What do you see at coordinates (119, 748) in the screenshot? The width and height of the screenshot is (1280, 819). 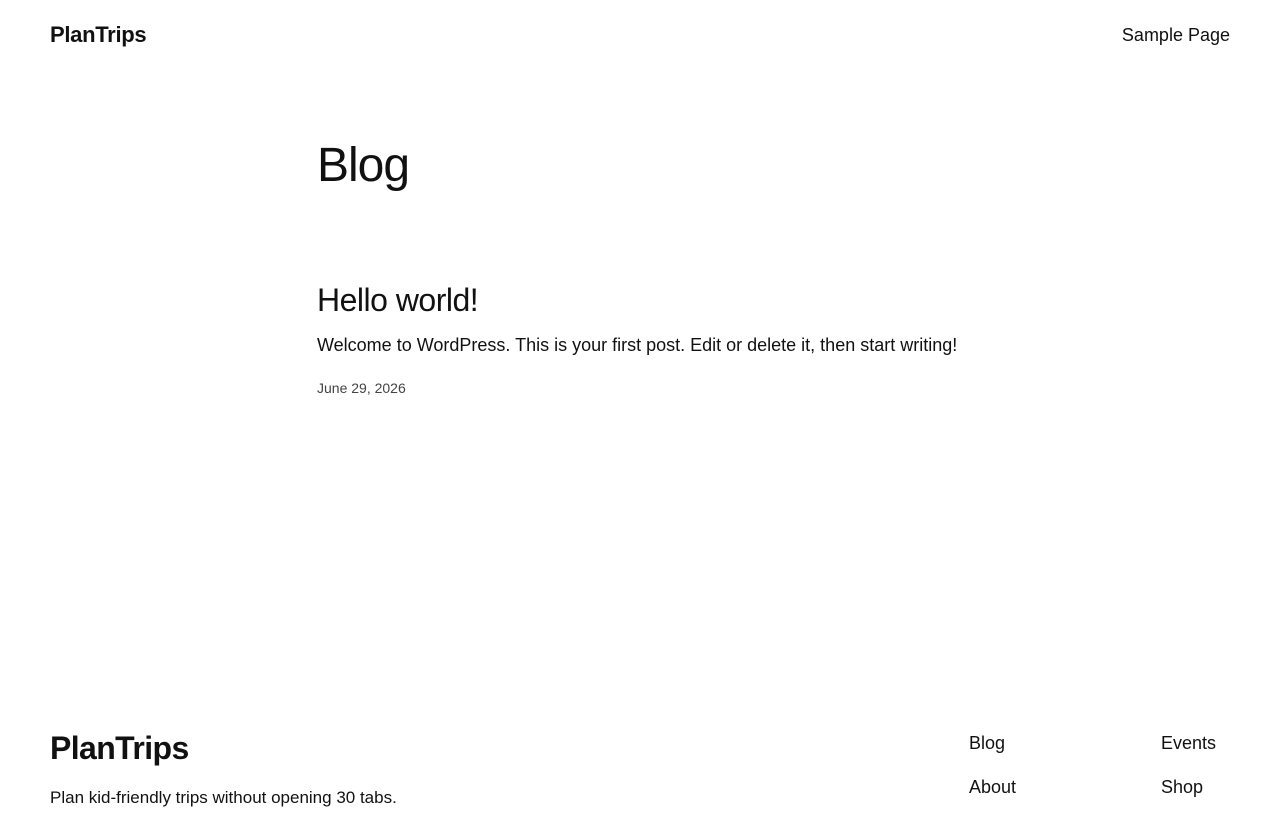 I see `footer-site-title-link: PlanTrips` at bounding box center [119, 748].